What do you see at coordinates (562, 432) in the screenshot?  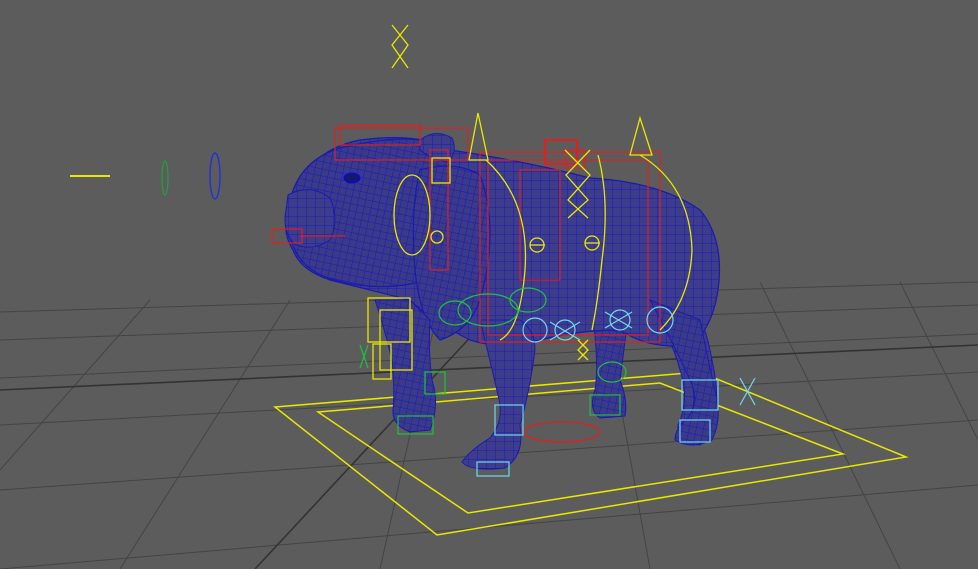 I see `cog-control-ring` at bounding box center [562, 432].